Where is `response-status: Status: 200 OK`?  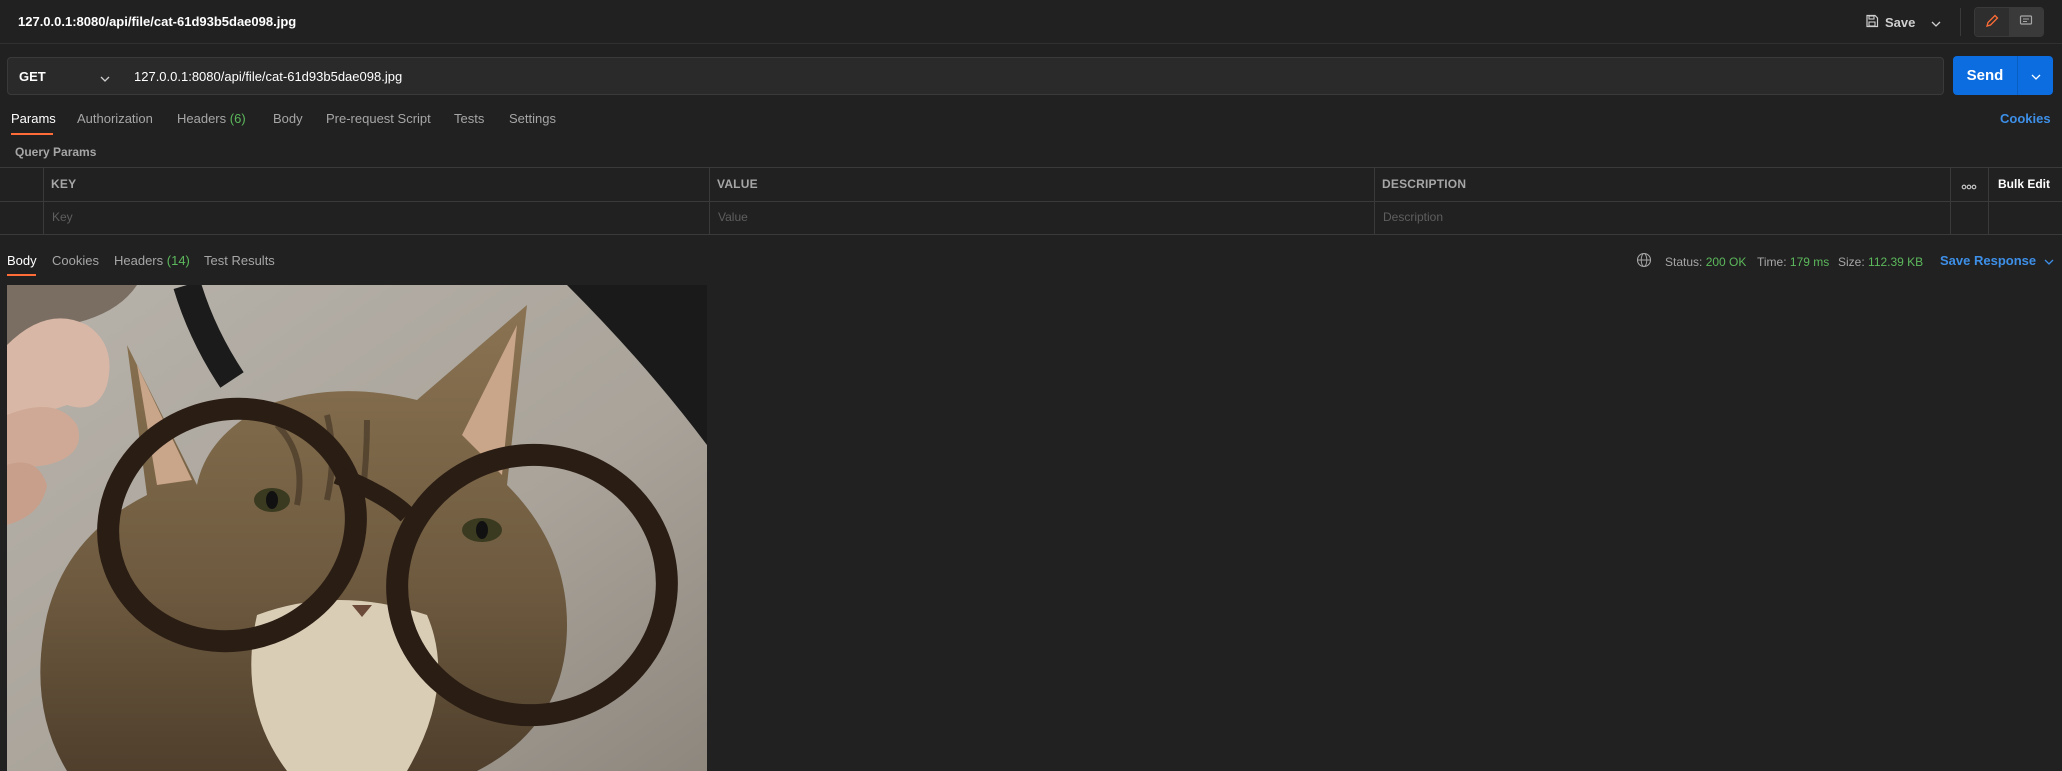
response-status: Status: 200 OK is located at coordinates (1705, 262).